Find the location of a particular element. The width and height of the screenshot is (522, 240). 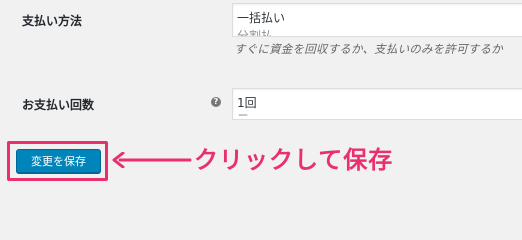

payment-method-selected-option: 一括払い is located at coordinates (261, 17).